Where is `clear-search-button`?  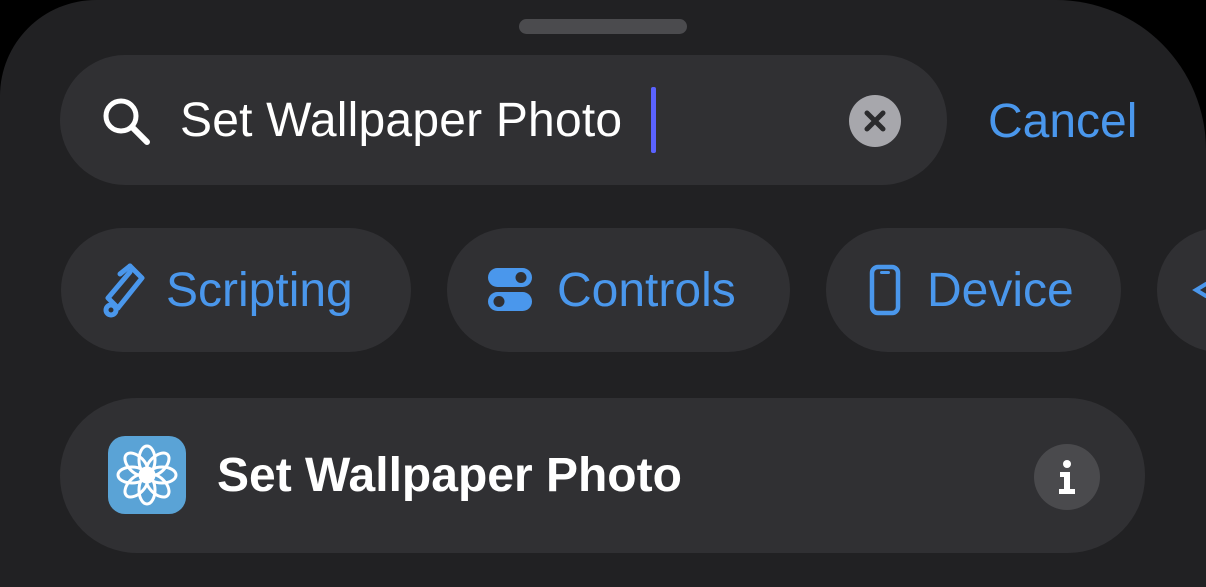 clear-search-button is located at coordinates (875, 121).